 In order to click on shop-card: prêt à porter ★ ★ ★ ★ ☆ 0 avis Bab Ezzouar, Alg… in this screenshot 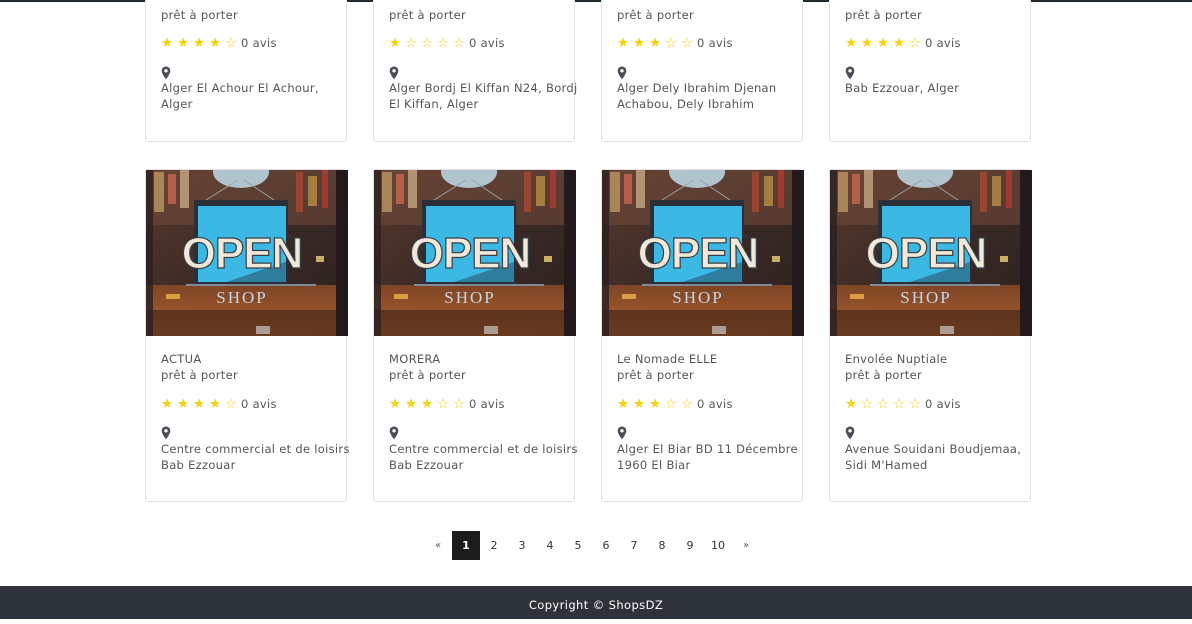, I will do `click(930, 71)`.